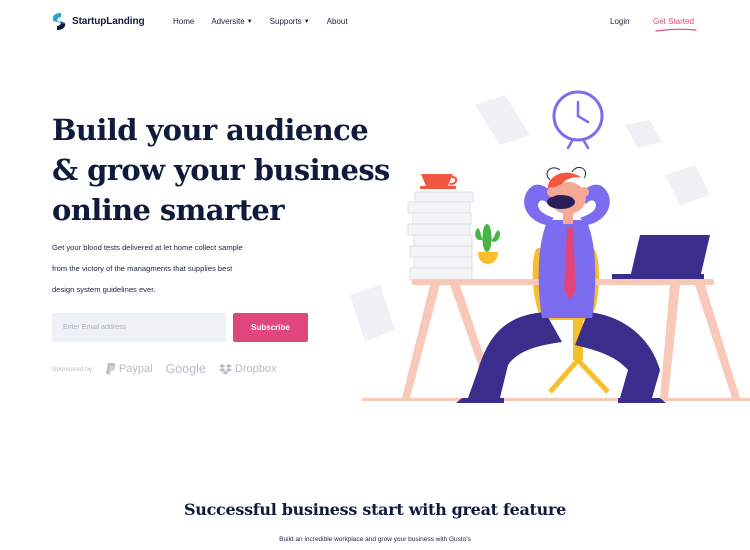 This screenshot has height=550, width=750. What do you see at coordinates (270, 327) in the screenshot?
I see `subscribe-button: Subscribe` at bounding box center [270, 327].